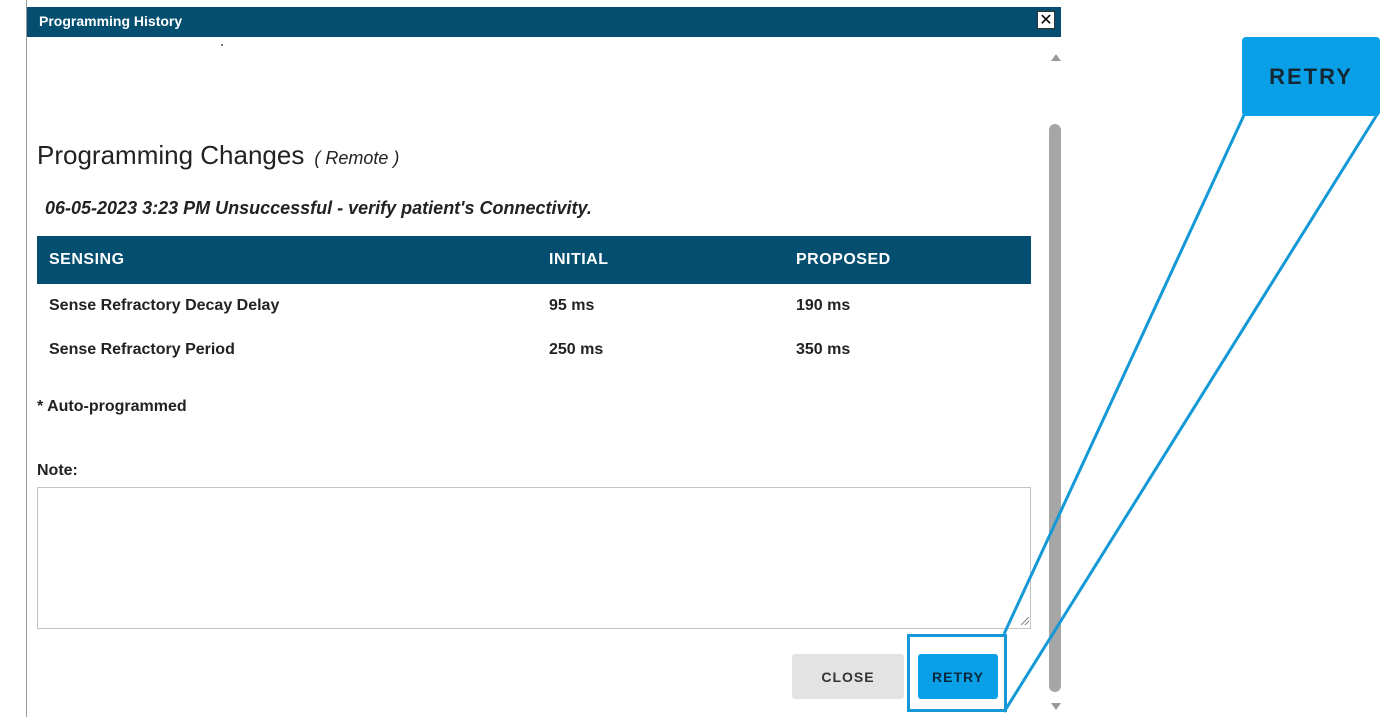 The height and width of the screenshot is (717, 1388). What do you see at coordinates (823, 305) in the screenshot?
I see `row-proposed: 190 ms` at bounding box center [823, 305].